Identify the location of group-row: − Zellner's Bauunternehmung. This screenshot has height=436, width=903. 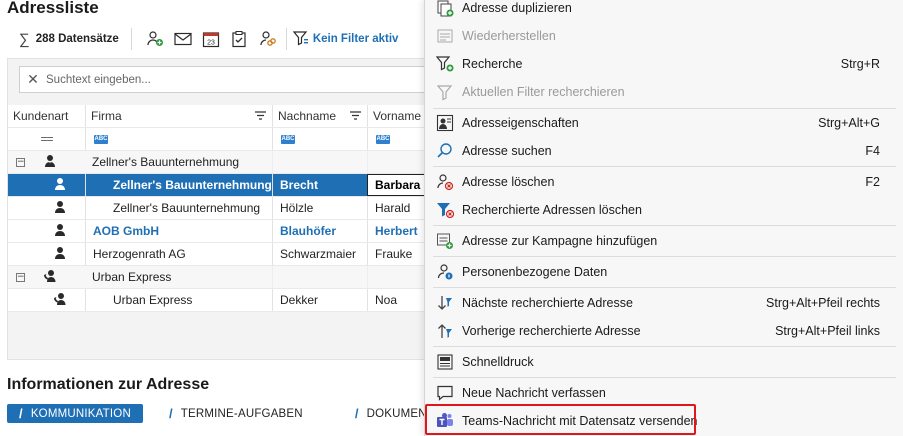
(217, 162).